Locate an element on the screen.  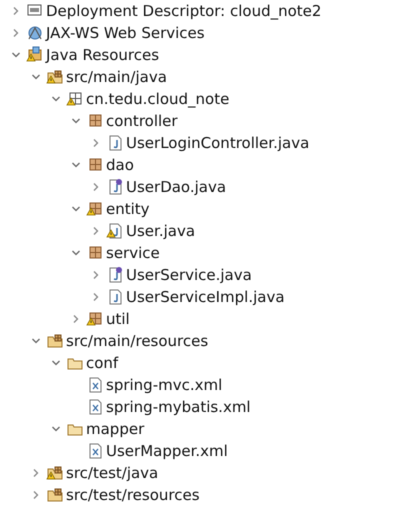
tree-item-label: src/main/java is located at coordinates (116, 77).